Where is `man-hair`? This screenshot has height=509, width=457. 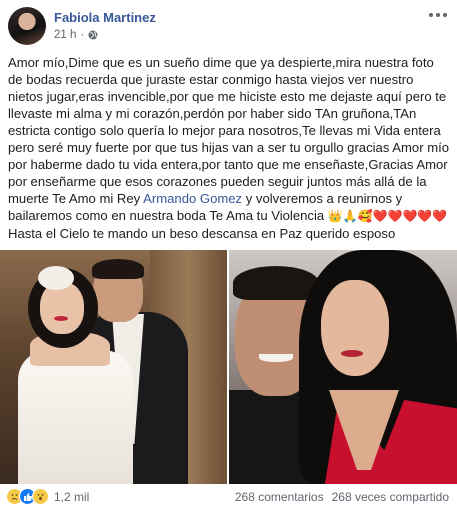 man-hair is located at coordinates (276, 283).